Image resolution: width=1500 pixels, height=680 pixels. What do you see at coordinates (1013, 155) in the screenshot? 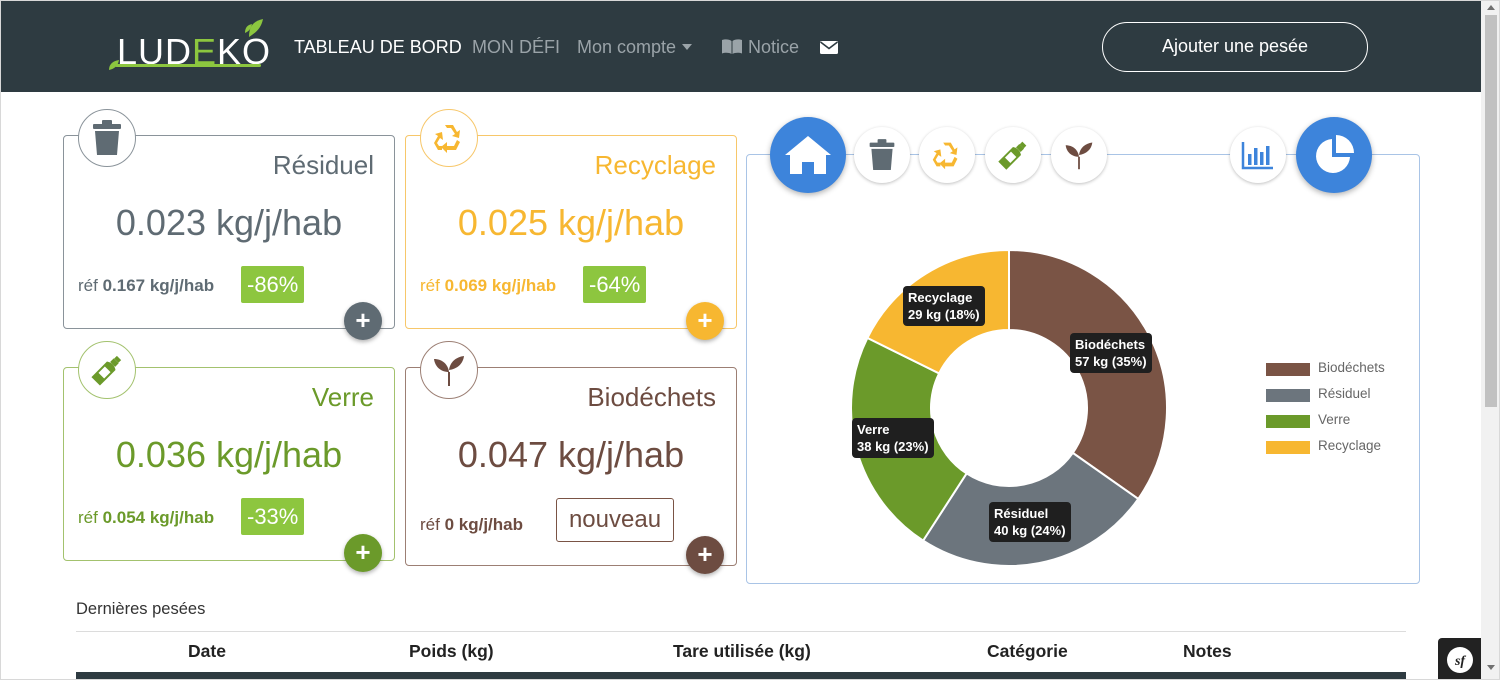
I see `filter-verre-bottle-icon` at bounding box center [1013, 155].